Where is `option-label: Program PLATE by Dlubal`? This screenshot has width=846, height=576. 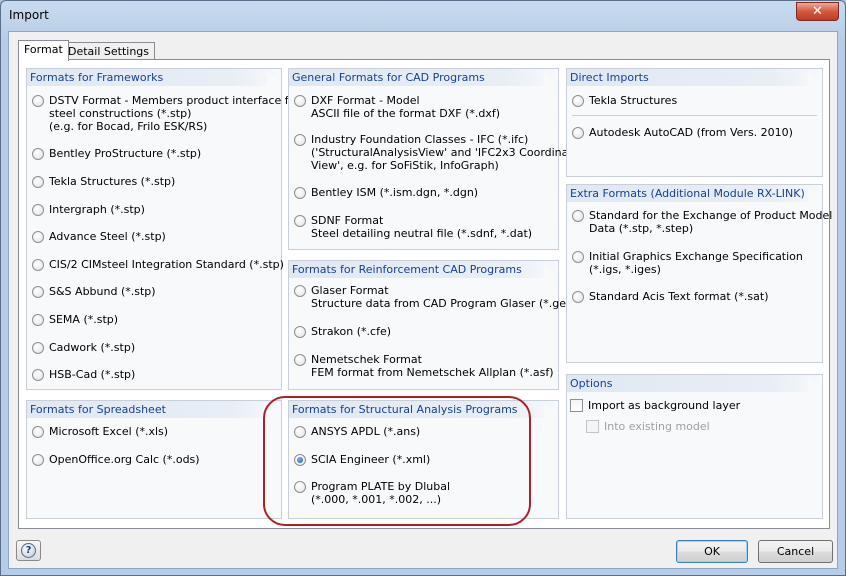 option-label: Program PLATE by Dlubal is located at coordinates (381, 486).